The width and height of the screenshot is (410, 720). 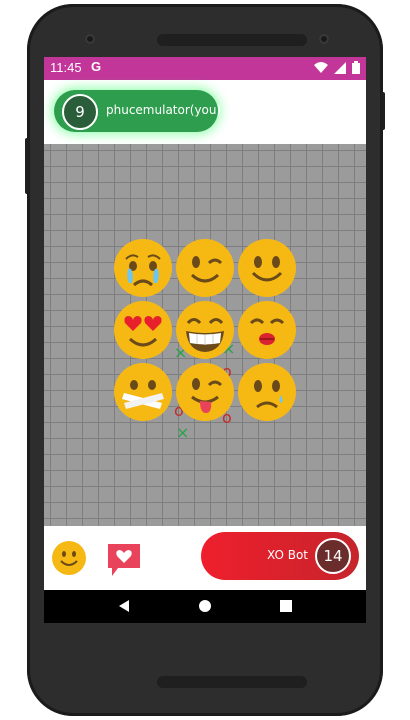 I want to click on crying-face-emoji, so click(x=143, y=268).